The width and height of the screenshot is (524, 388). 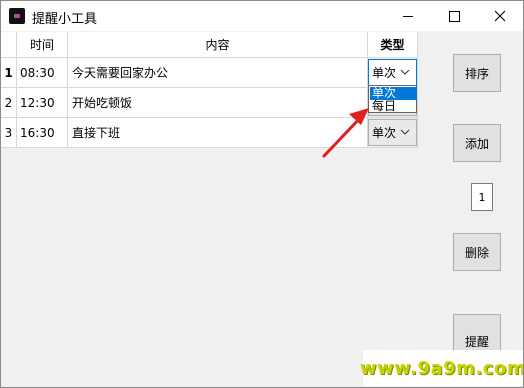 I want to click on add-button: 添加, so click(x=477, y=143).